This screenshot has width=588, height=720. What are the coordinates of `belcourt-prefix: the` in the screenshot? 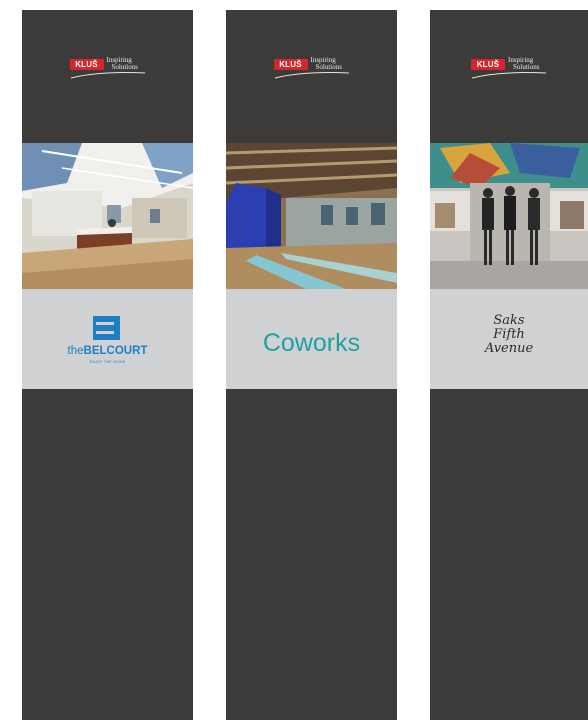 It's located at (75, 351).